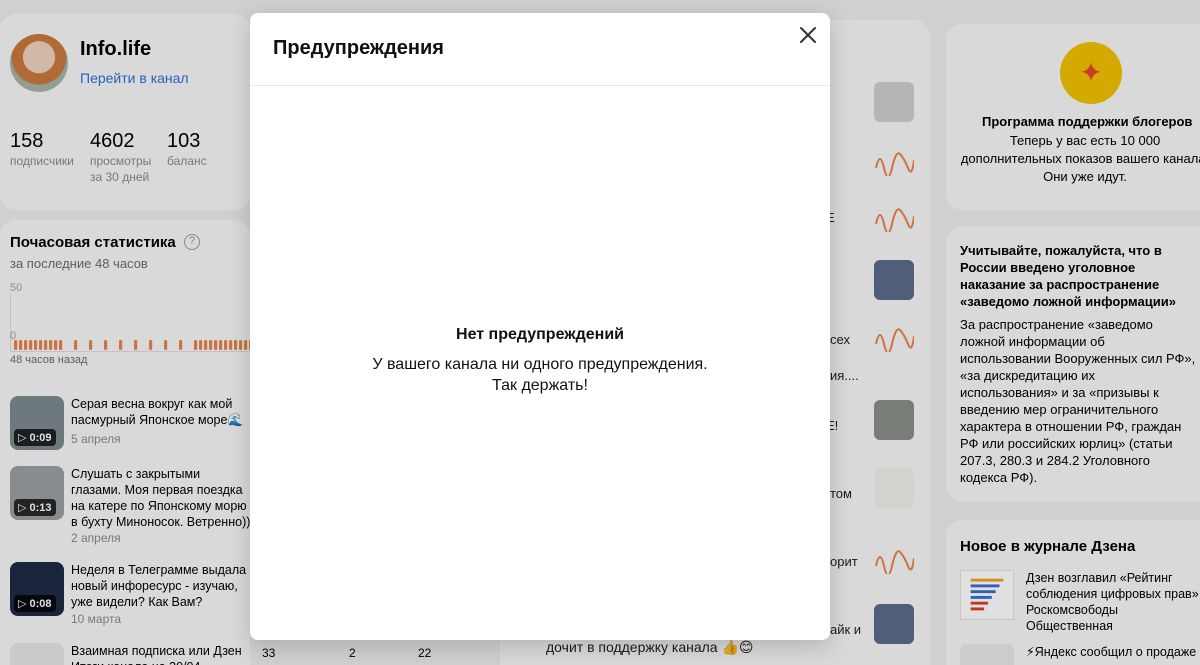 The width and height of the screenshot is (1200, 665). What do you see at coordinates (358, 48) in the screenshot?
I see `modal-title: Предупреждения` at bounding box center [358, 48].